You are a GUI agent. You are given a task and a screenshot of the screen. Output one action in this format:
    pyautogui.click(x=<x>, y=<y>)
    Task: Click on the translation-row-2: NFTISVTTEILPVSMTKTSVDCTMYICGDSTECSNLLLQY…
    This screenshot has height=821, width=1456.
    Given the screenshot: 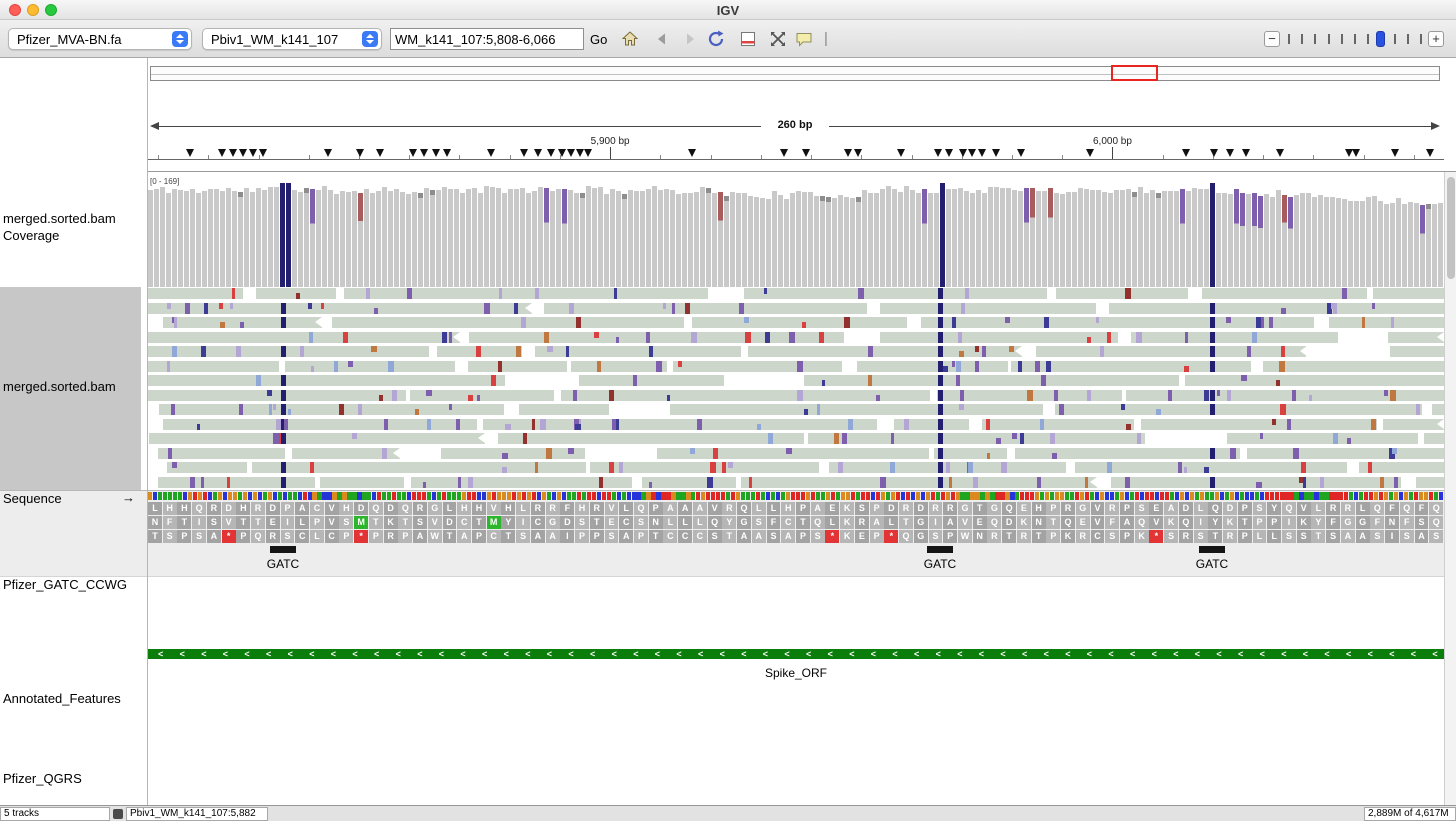 What is the action you would take?
    pyautogui.click(x=796, y=522)
    